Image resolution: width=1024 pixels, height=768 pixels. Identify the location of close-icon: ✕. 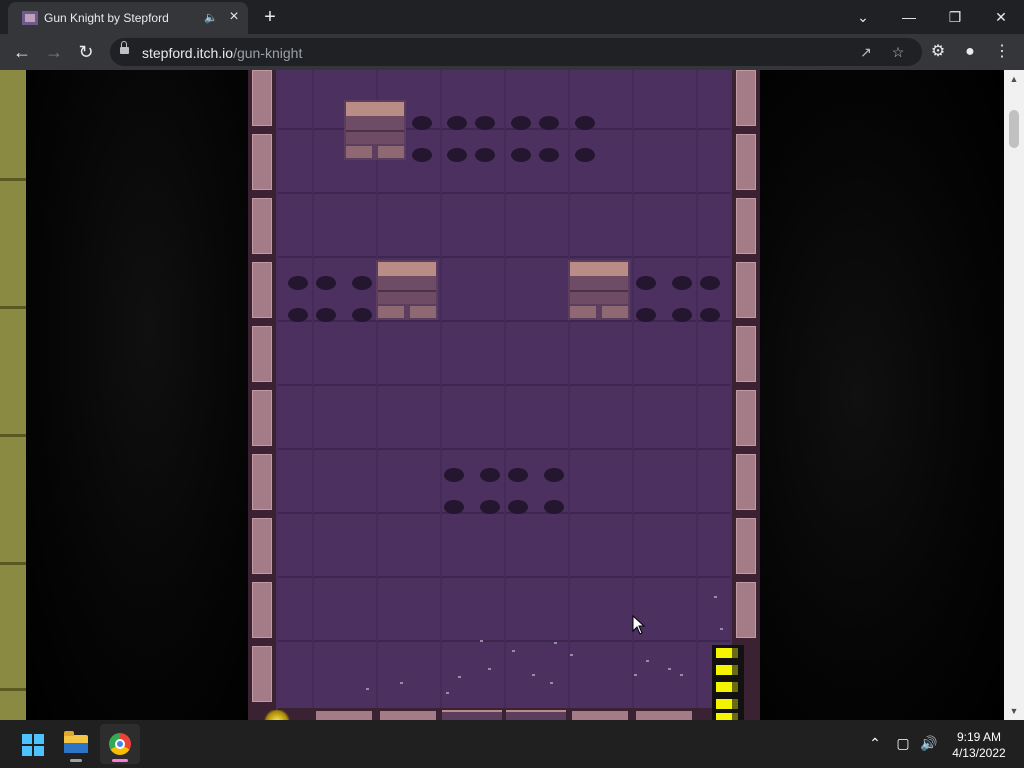
(1001, 17).